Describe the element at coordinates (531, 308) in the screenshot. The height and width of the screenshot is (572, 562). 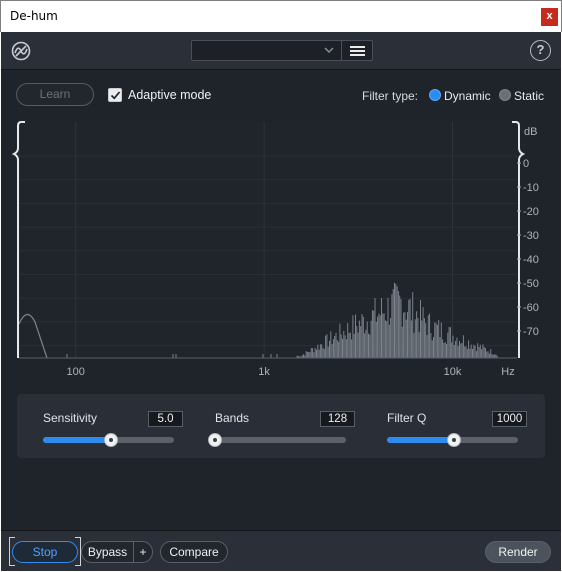
I see `db-tick-label: -60` at that location.